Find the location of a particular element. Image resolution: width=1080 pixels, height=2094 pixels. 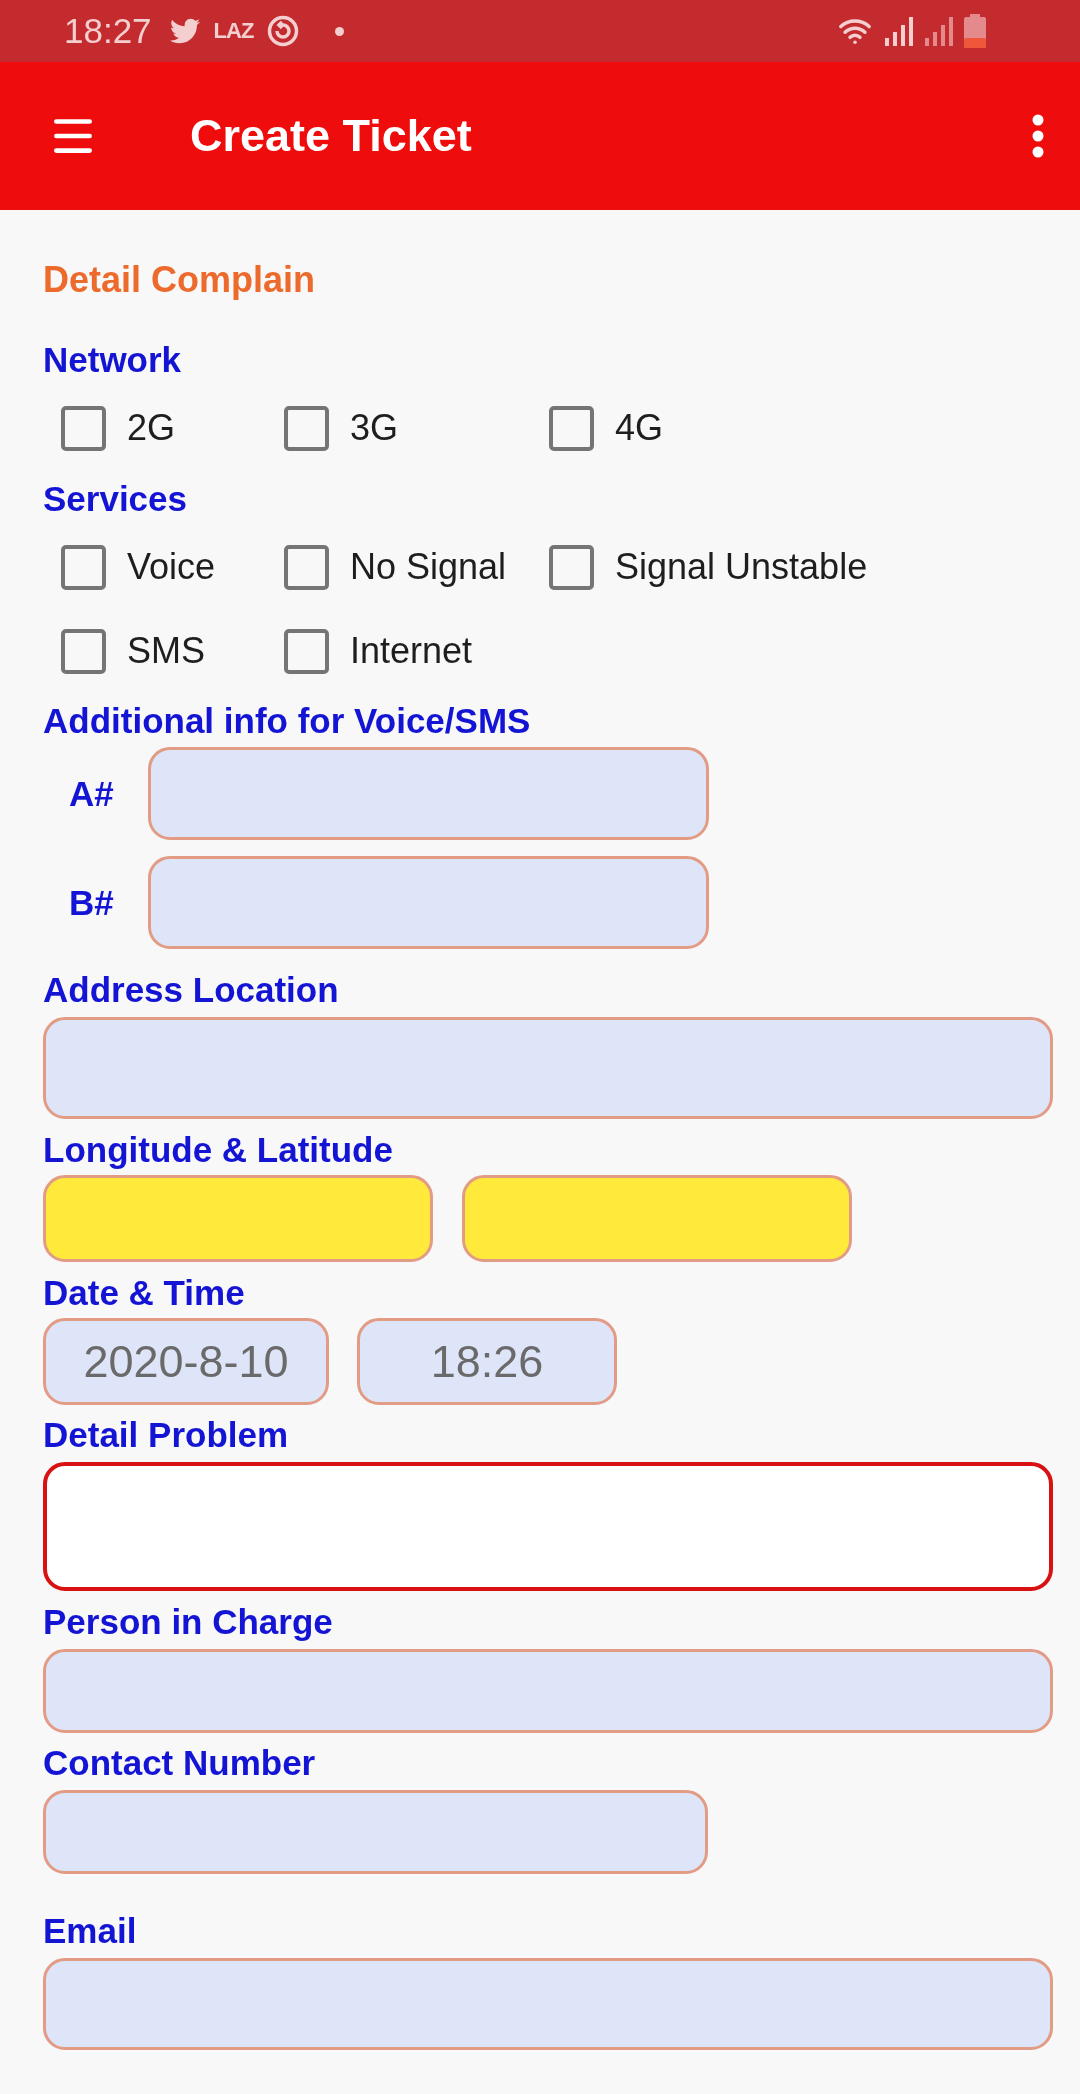

time-field: 18:26 is located at coordinates (487, 1361).